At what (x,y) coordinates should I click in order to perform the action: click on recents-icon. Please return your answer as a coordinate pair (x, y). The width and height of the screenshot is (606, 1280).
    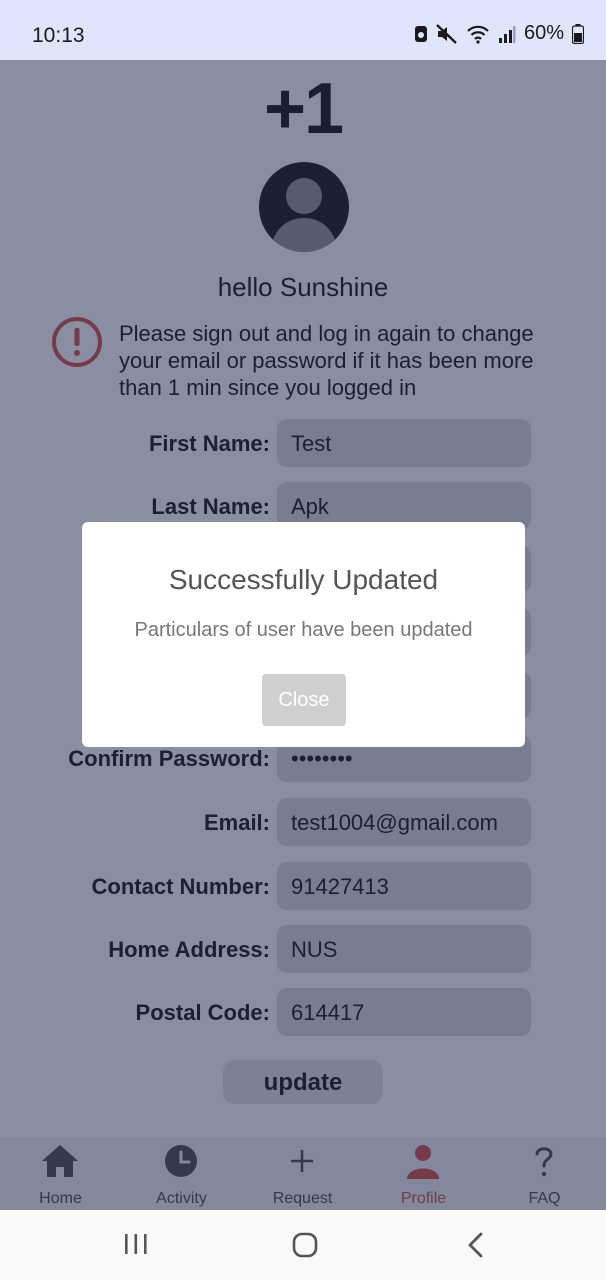
    Looking at the image, I should click on (136, 1245).